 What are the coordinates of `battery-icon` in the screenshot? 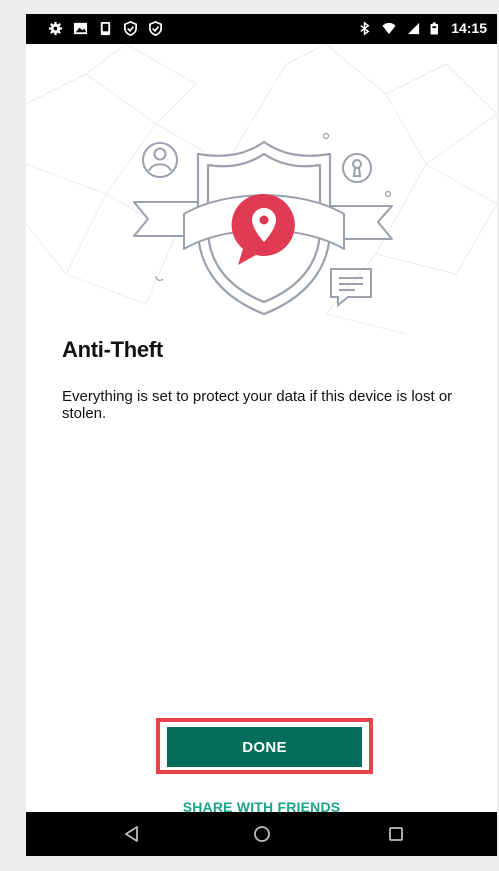 It's located at (434, 28).